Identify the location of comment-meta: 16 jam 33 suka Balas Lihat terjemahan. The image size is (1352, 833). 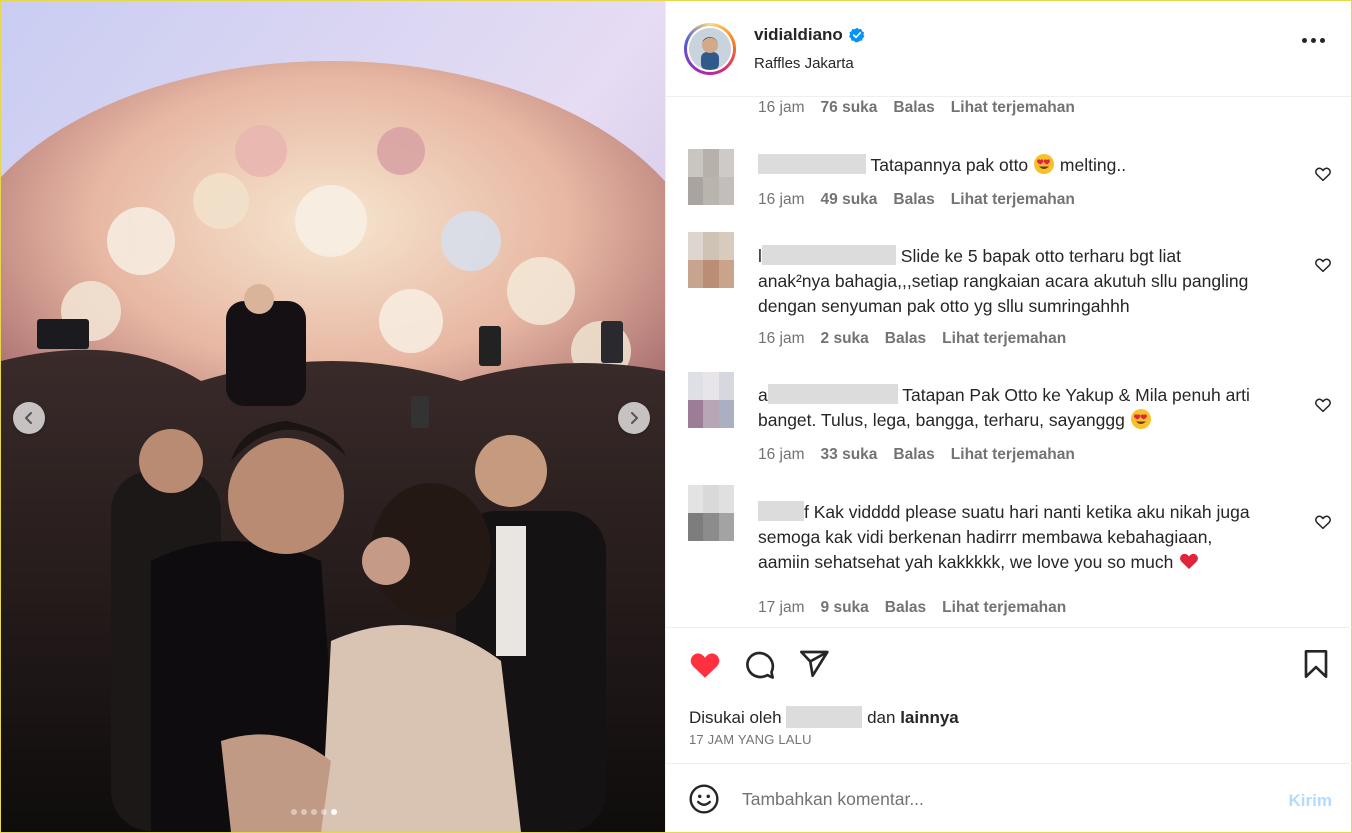
(924, 455).